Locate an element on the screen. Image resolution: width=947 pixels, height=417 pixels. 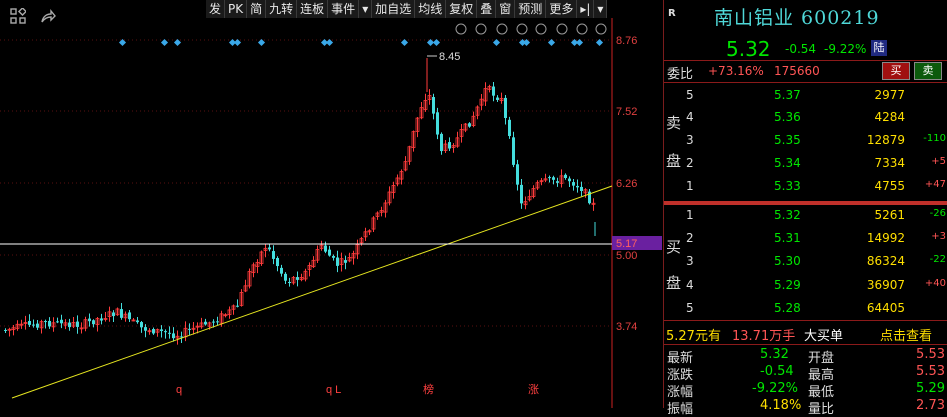
toolbar-jian-button: 简 is located at coordinates (257, 9).